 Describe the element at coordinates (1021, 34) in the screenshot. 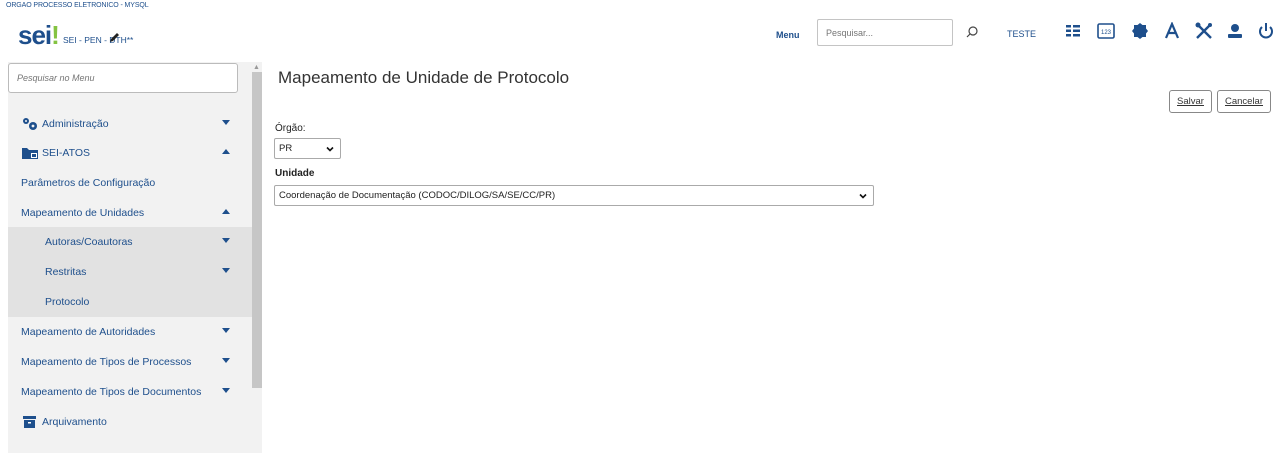

I see `unit-selector: TESTE` at that location.